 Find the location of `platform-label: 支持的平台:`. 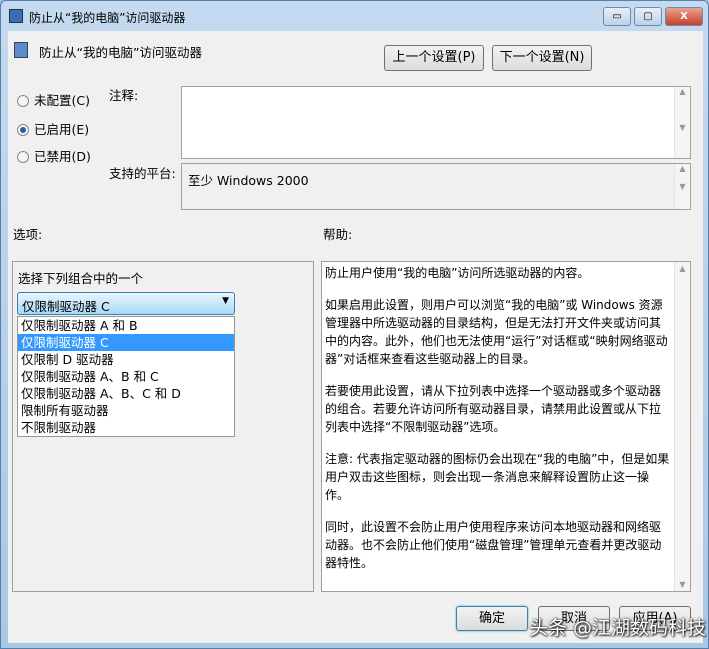

platform-label: 支持的平台: is located at coordinates (142, 173).